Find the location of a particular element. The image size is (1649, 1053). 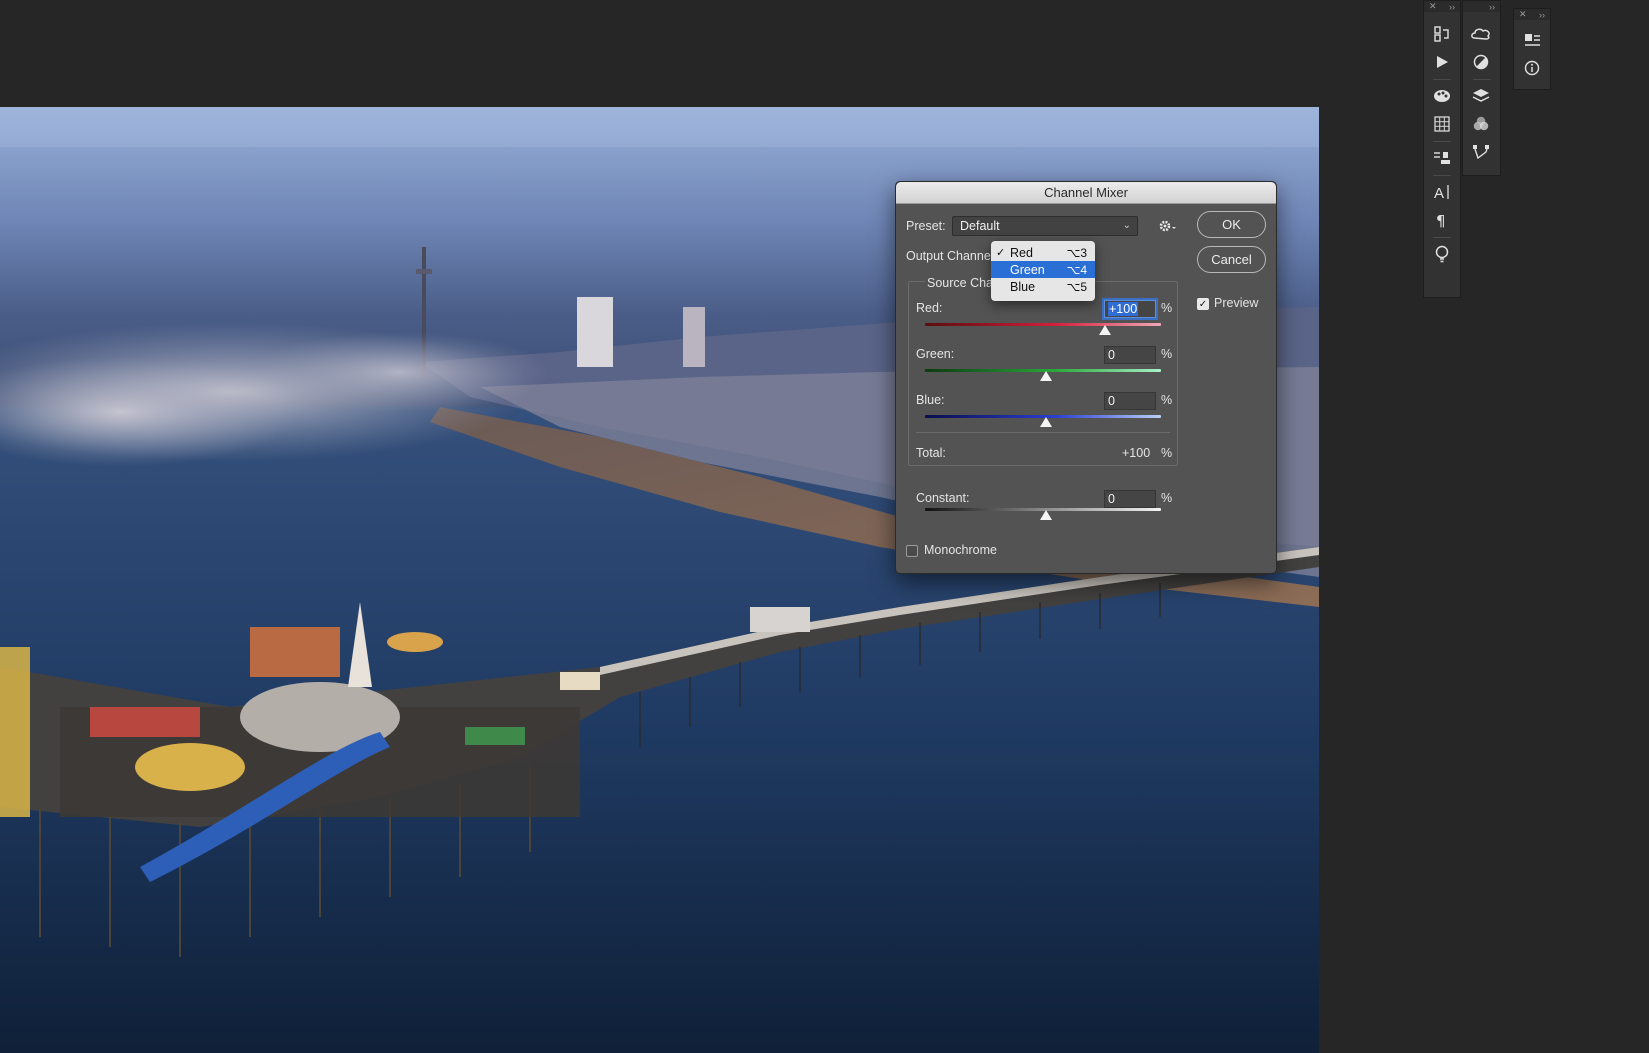

blue-value: 0 is located at coordinates (1111, 401).